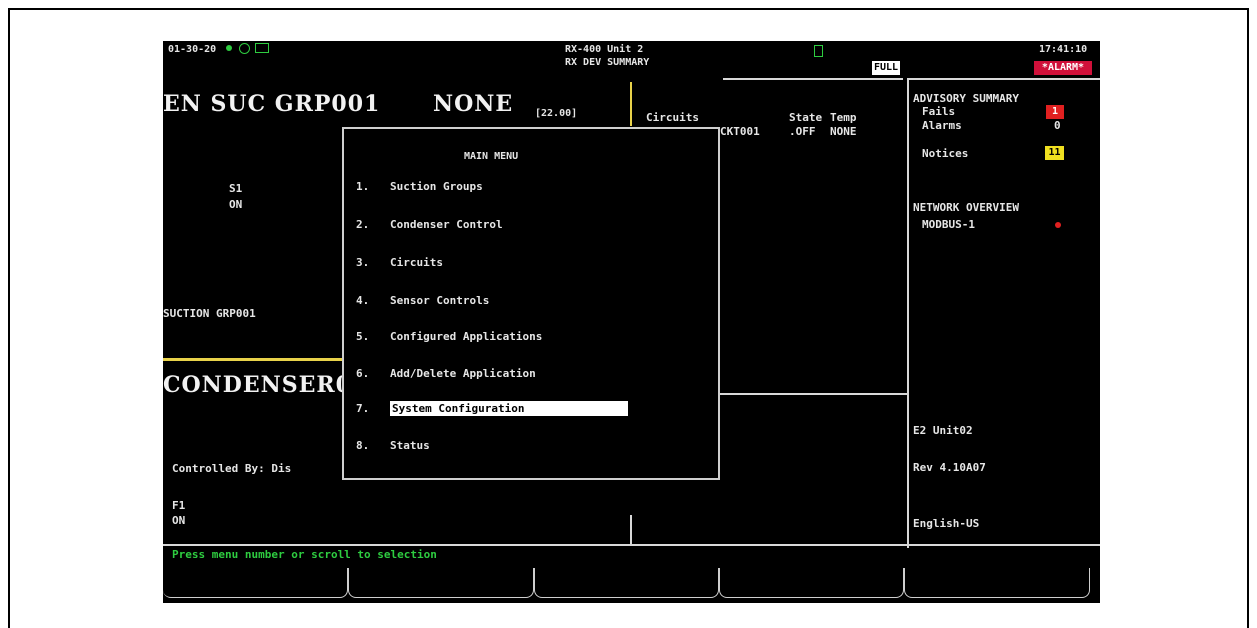 Image resolution: width=1257 pixels, height=628 pixels. I want to click on right-column-divider, so click(908, 313).